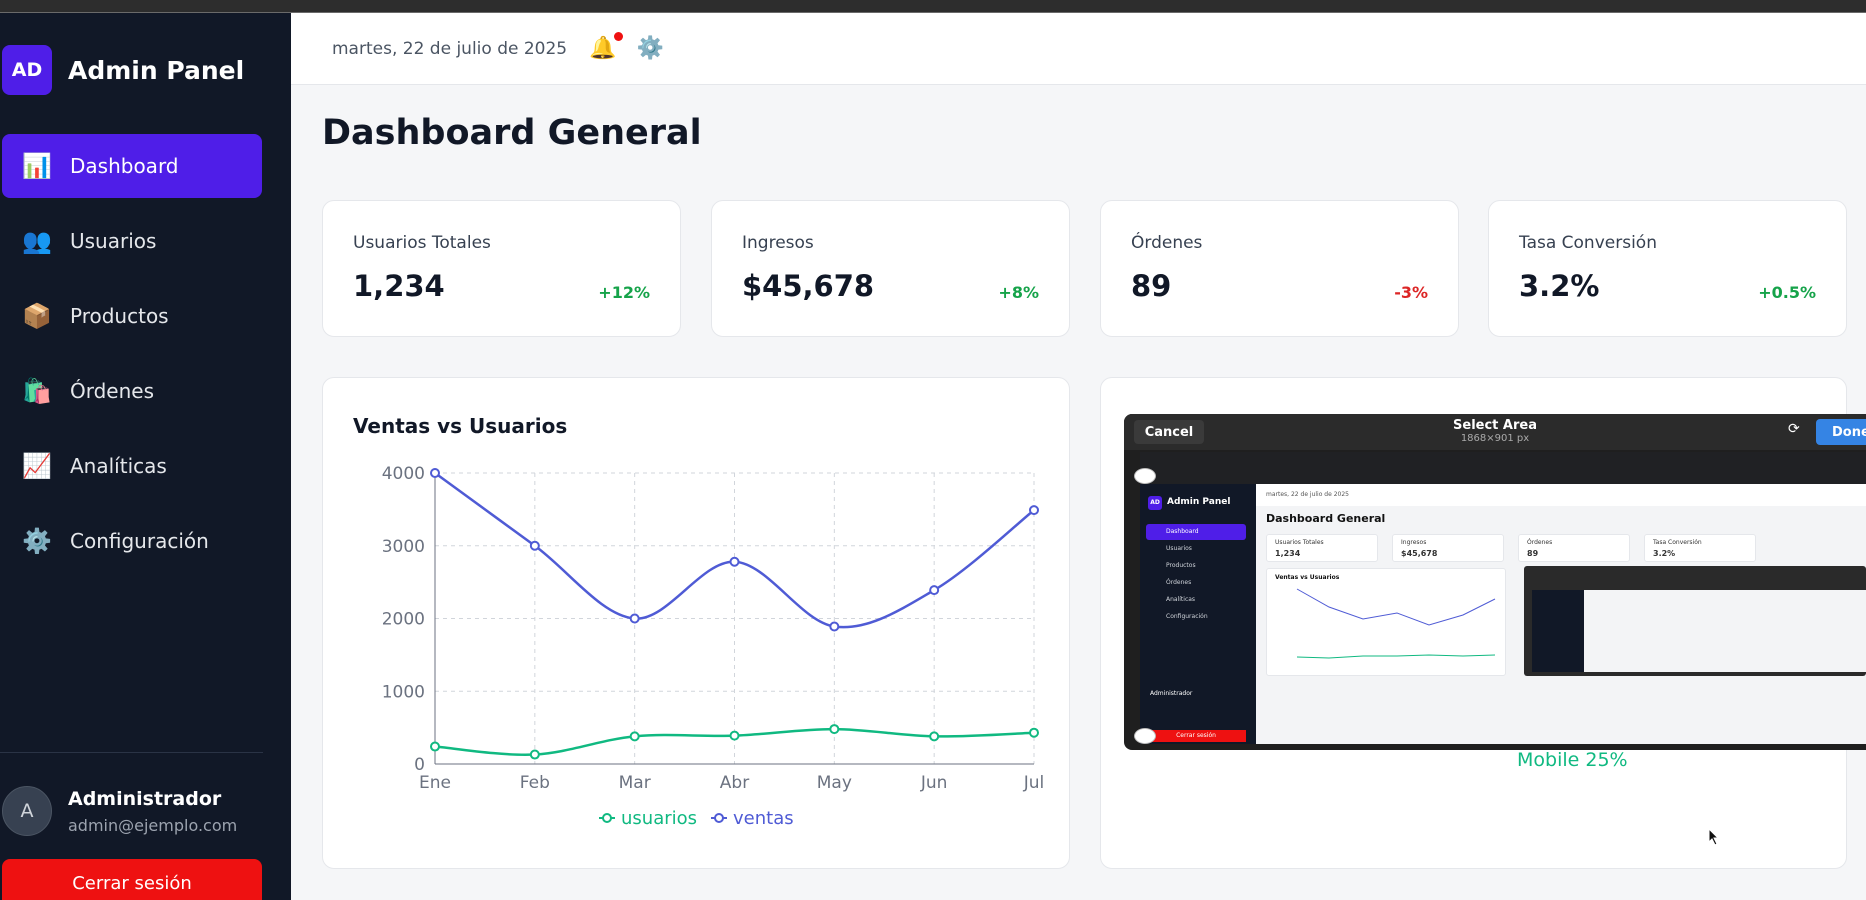 The width and height of the screenshot is (1866, 900). Describe the element at coordinates (403, 547) in the screenshot. I see `y-tick-label: 3000` at that location.